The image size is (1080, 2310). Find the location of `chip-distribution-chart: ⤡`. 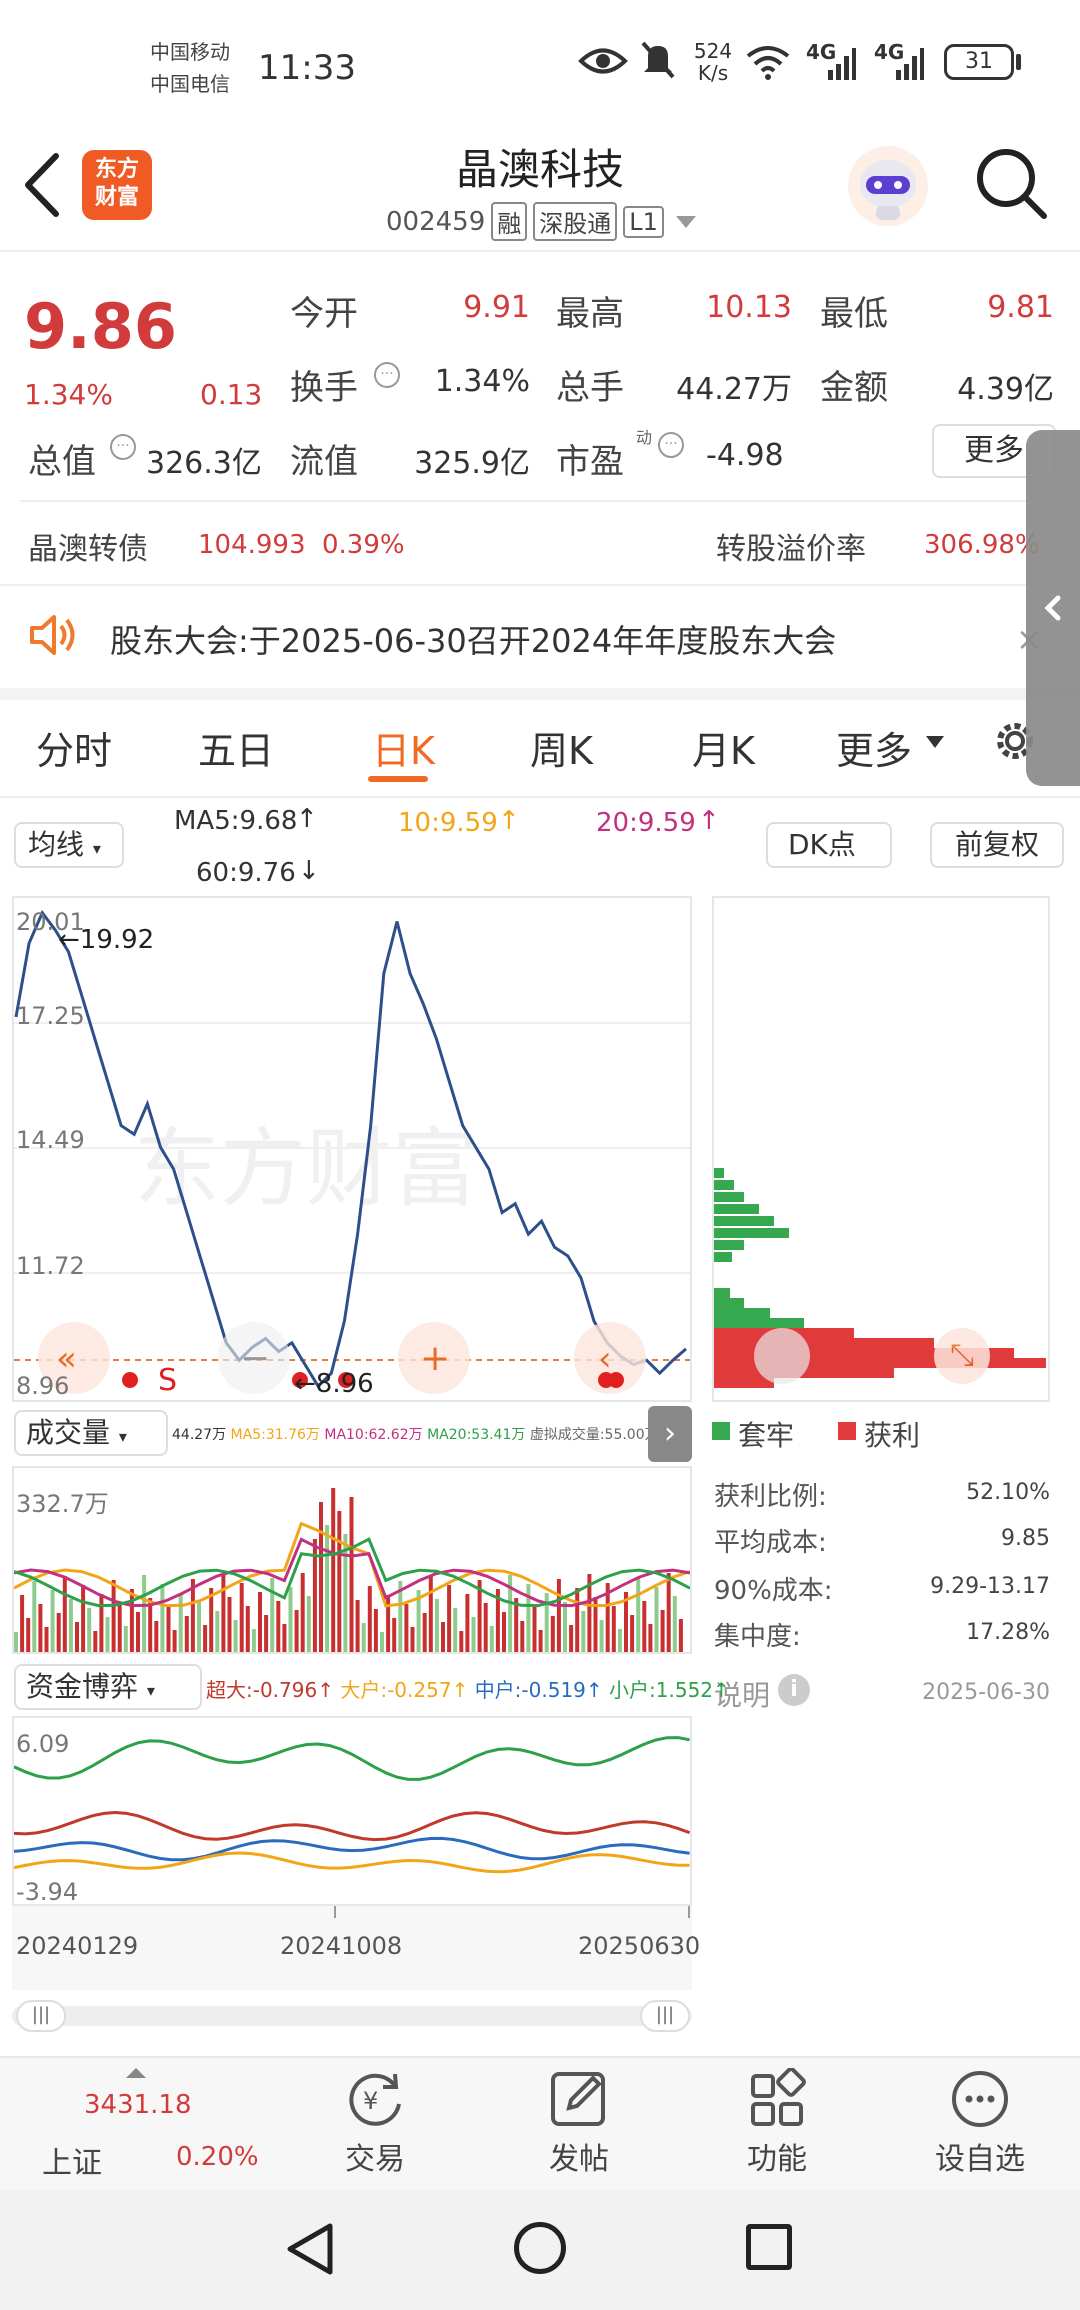

chip-distribution-chart: ⤡ is located at coordinates (881, 1149).